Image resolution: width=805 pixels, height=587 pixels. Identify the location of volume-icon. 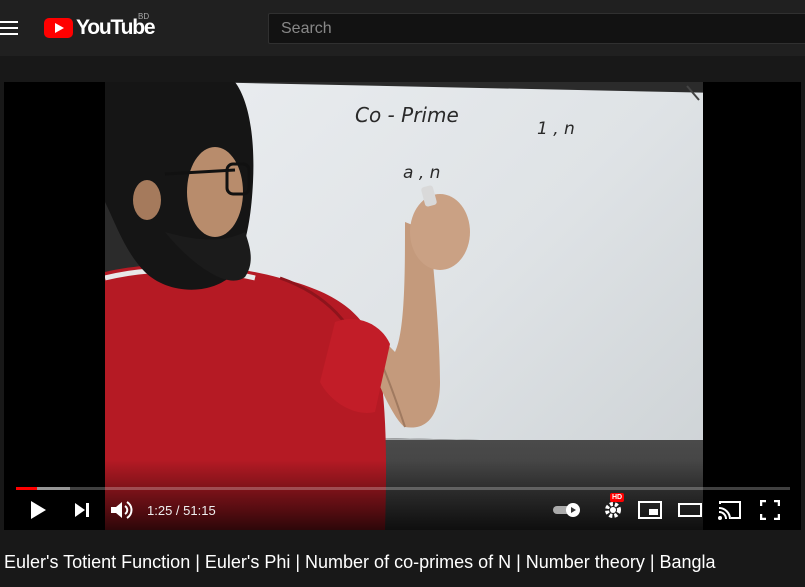
(122, 510).